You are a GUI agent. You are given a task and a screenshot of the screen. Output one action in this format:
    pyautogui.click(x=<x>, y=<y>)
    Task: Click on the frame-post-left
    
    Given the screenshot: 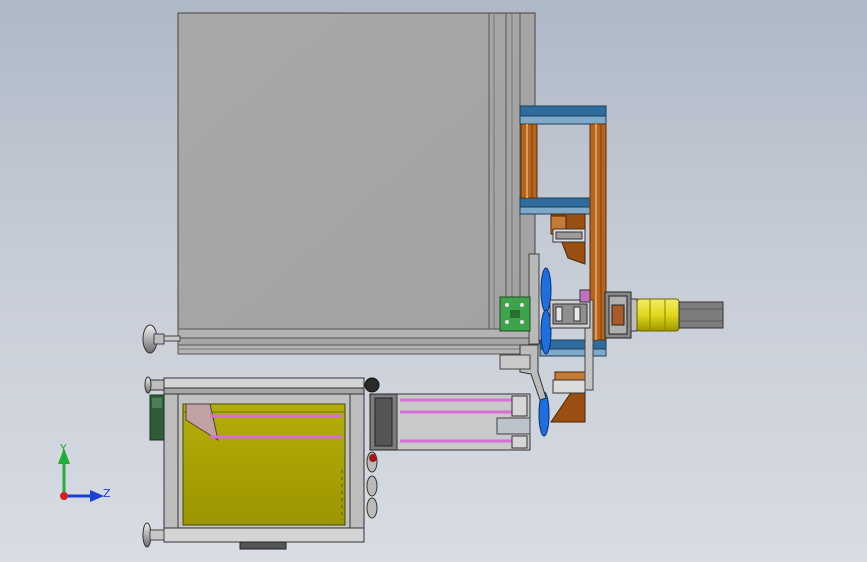 What is the action you would take?
    pyautogui.click(x=529, y=161)
    